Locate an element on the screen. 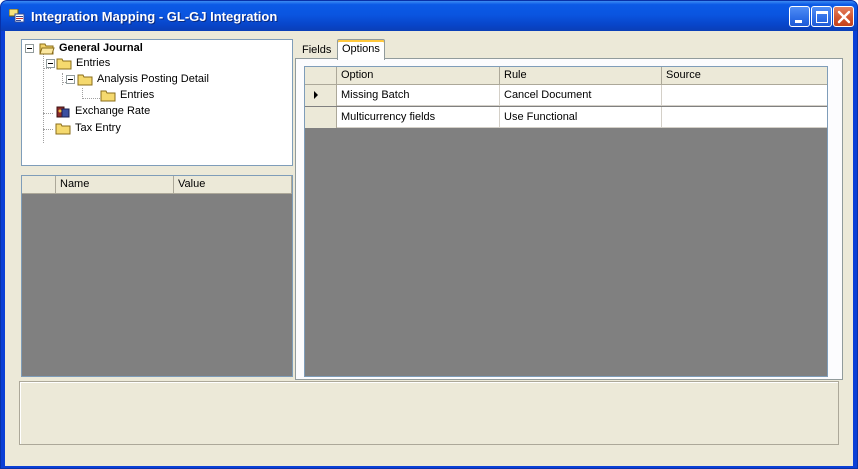 This screenshot has height=469, width=858. close-button is located at coordinates (843, 16).